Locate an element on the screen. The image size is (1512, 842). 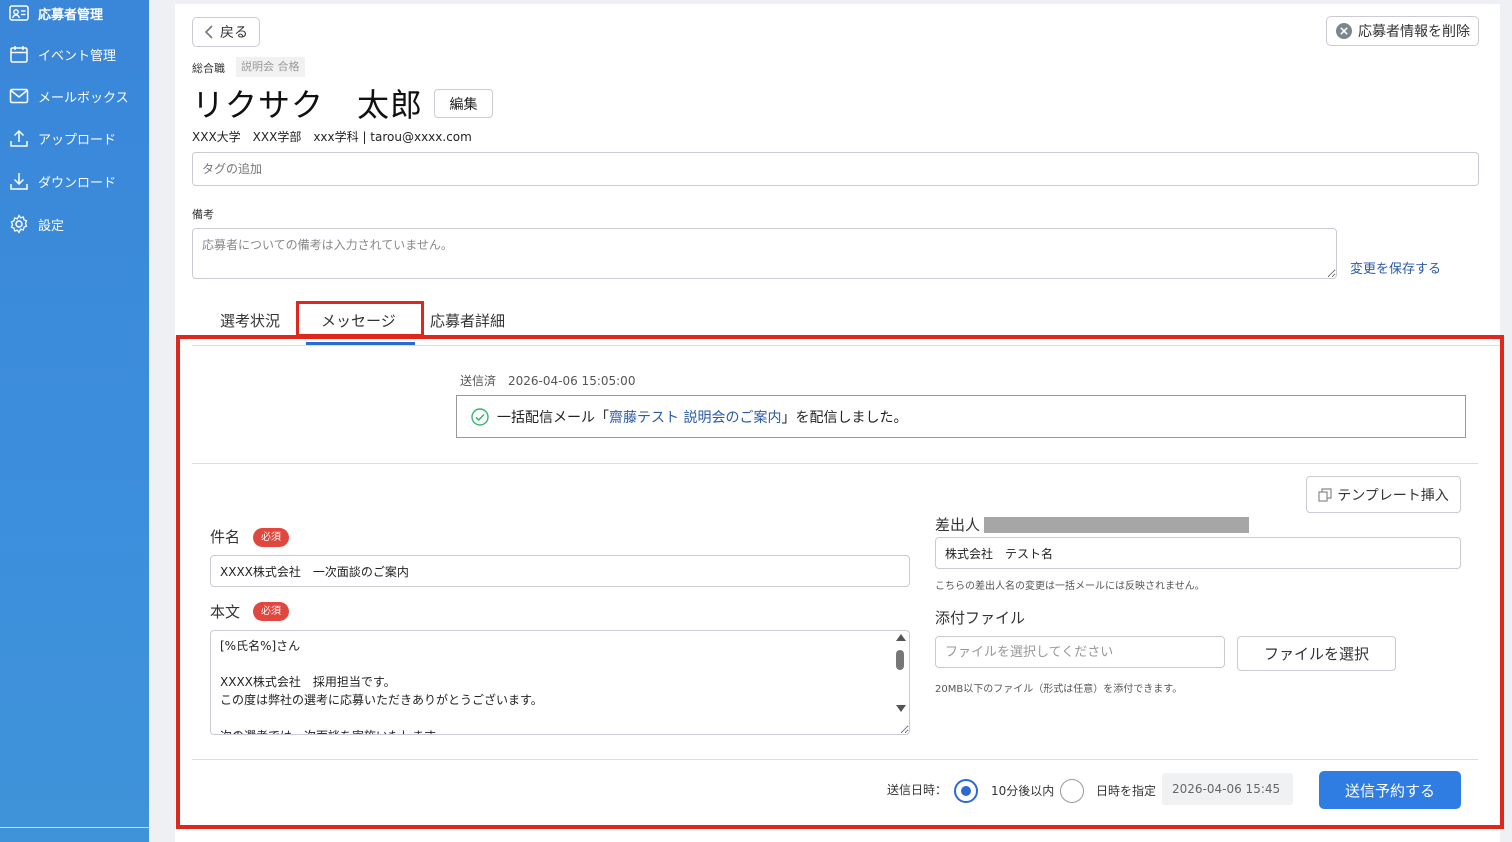
sidebar-item-upload: アップロード is located at coordinates (62, 138).